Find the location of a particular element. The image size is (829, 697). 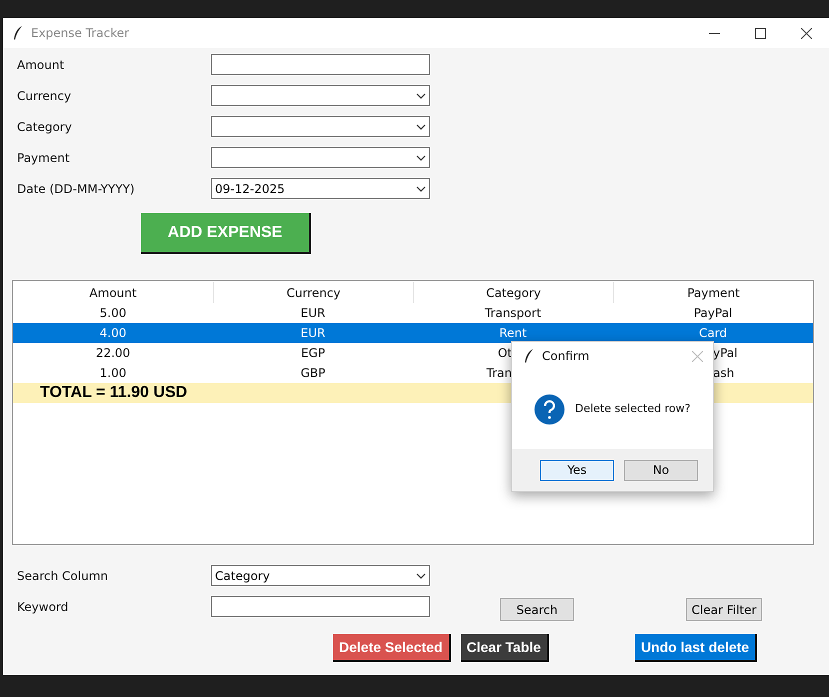

column-header: Amount is located at coordinates (113, 292).